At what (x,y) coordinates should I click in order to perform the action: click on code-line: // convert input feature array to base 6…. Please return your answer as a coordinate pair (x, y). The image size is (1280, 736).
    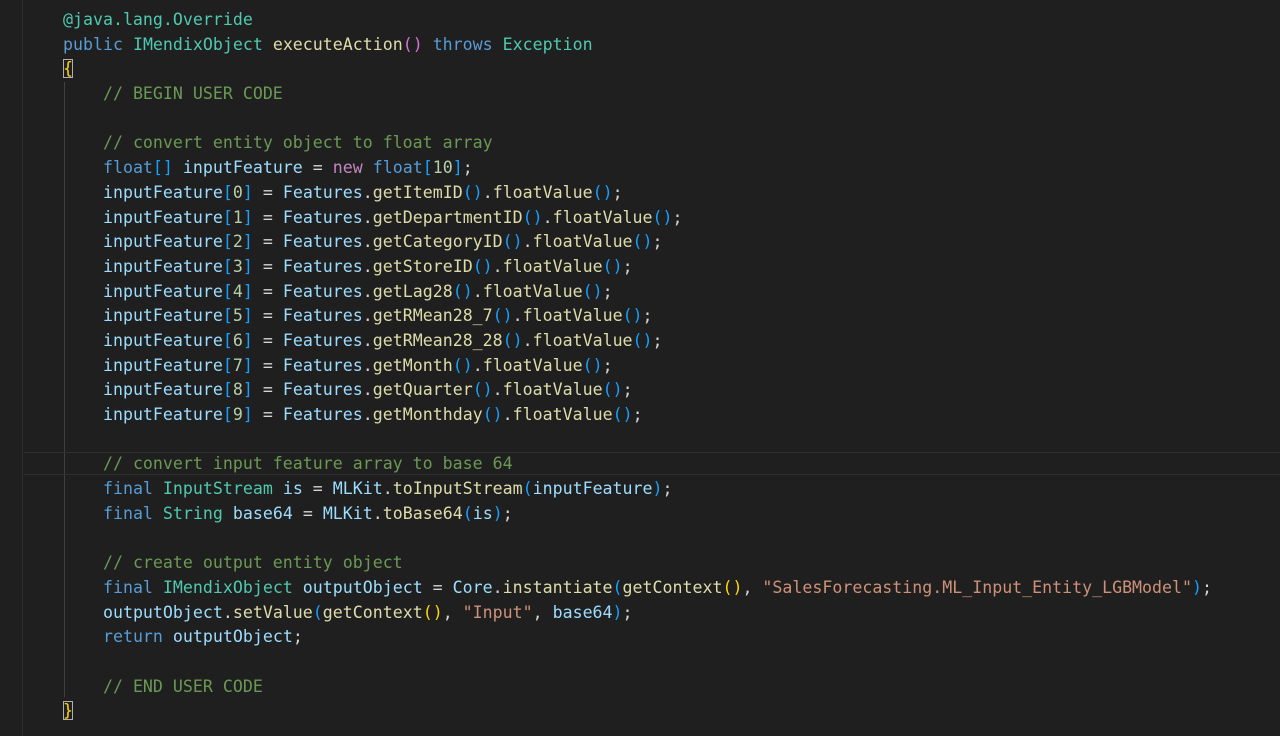
    Looking at the image, I should click on (637, 464).